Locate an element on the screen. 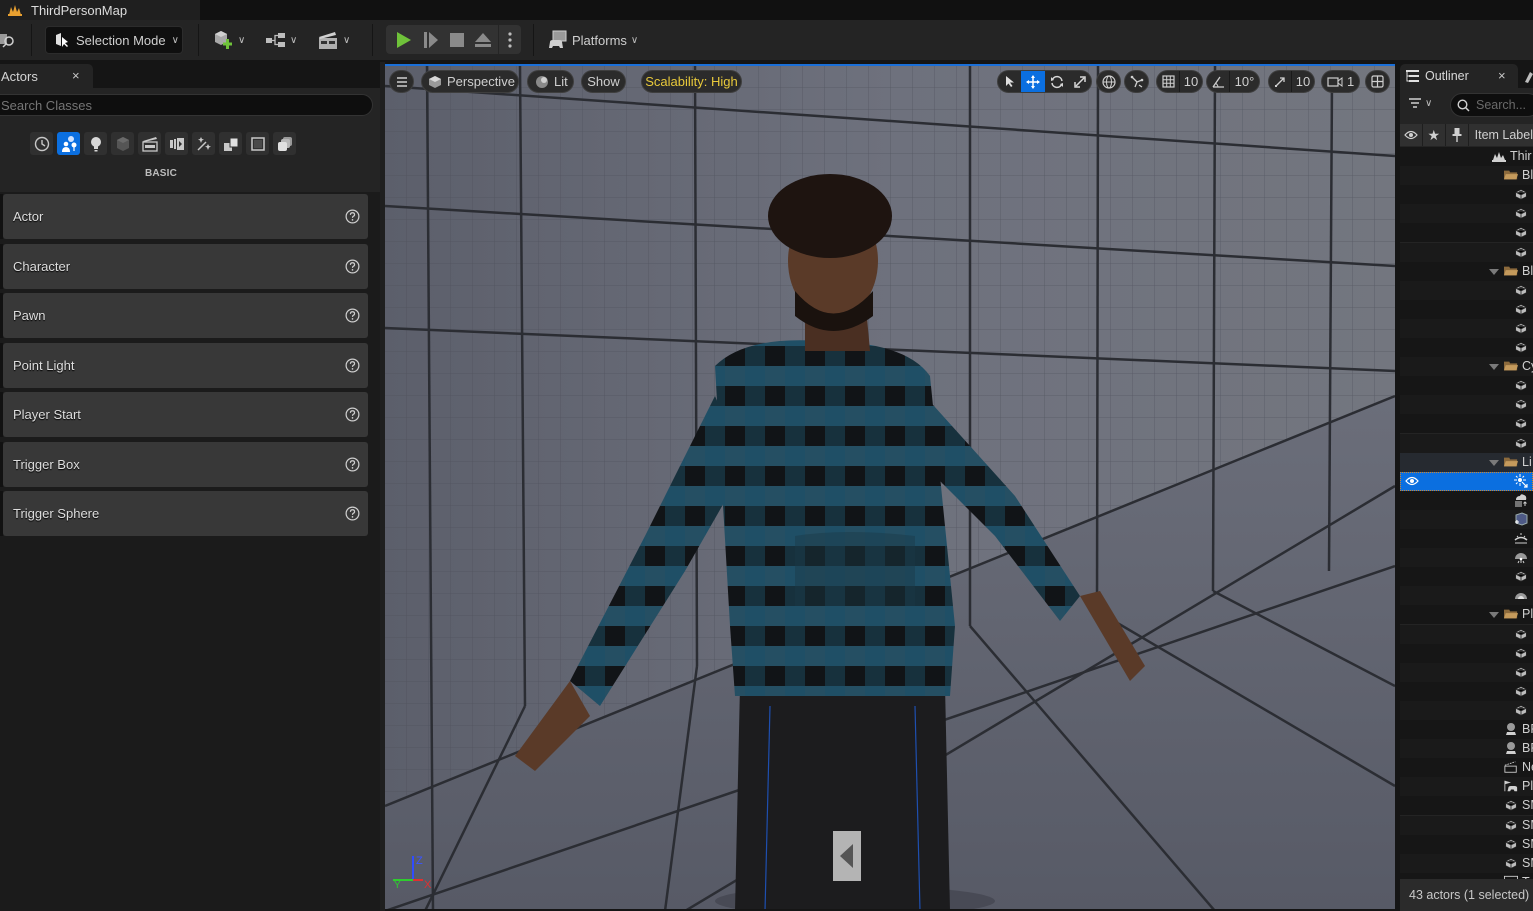 This screenshot has height=911, width=1533. outliner-actor-row: Thir is located at coordinates (1466, 156).